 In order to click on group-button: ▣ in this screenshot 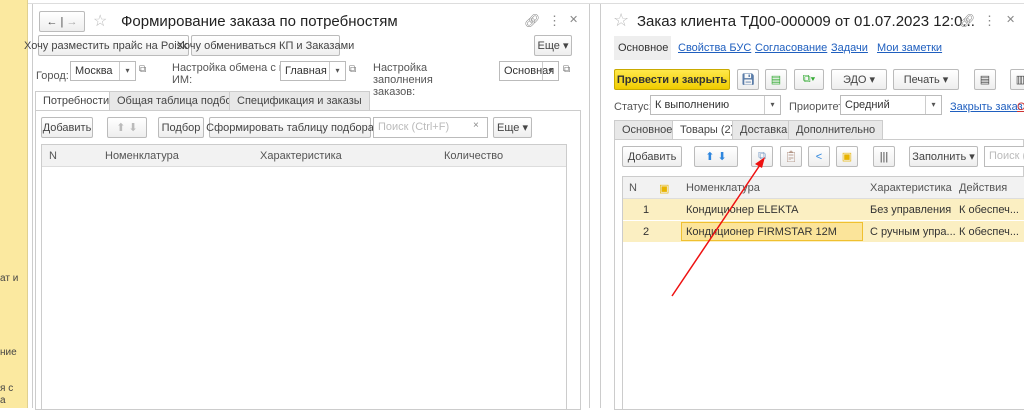, I will do `click(847, 156)`.